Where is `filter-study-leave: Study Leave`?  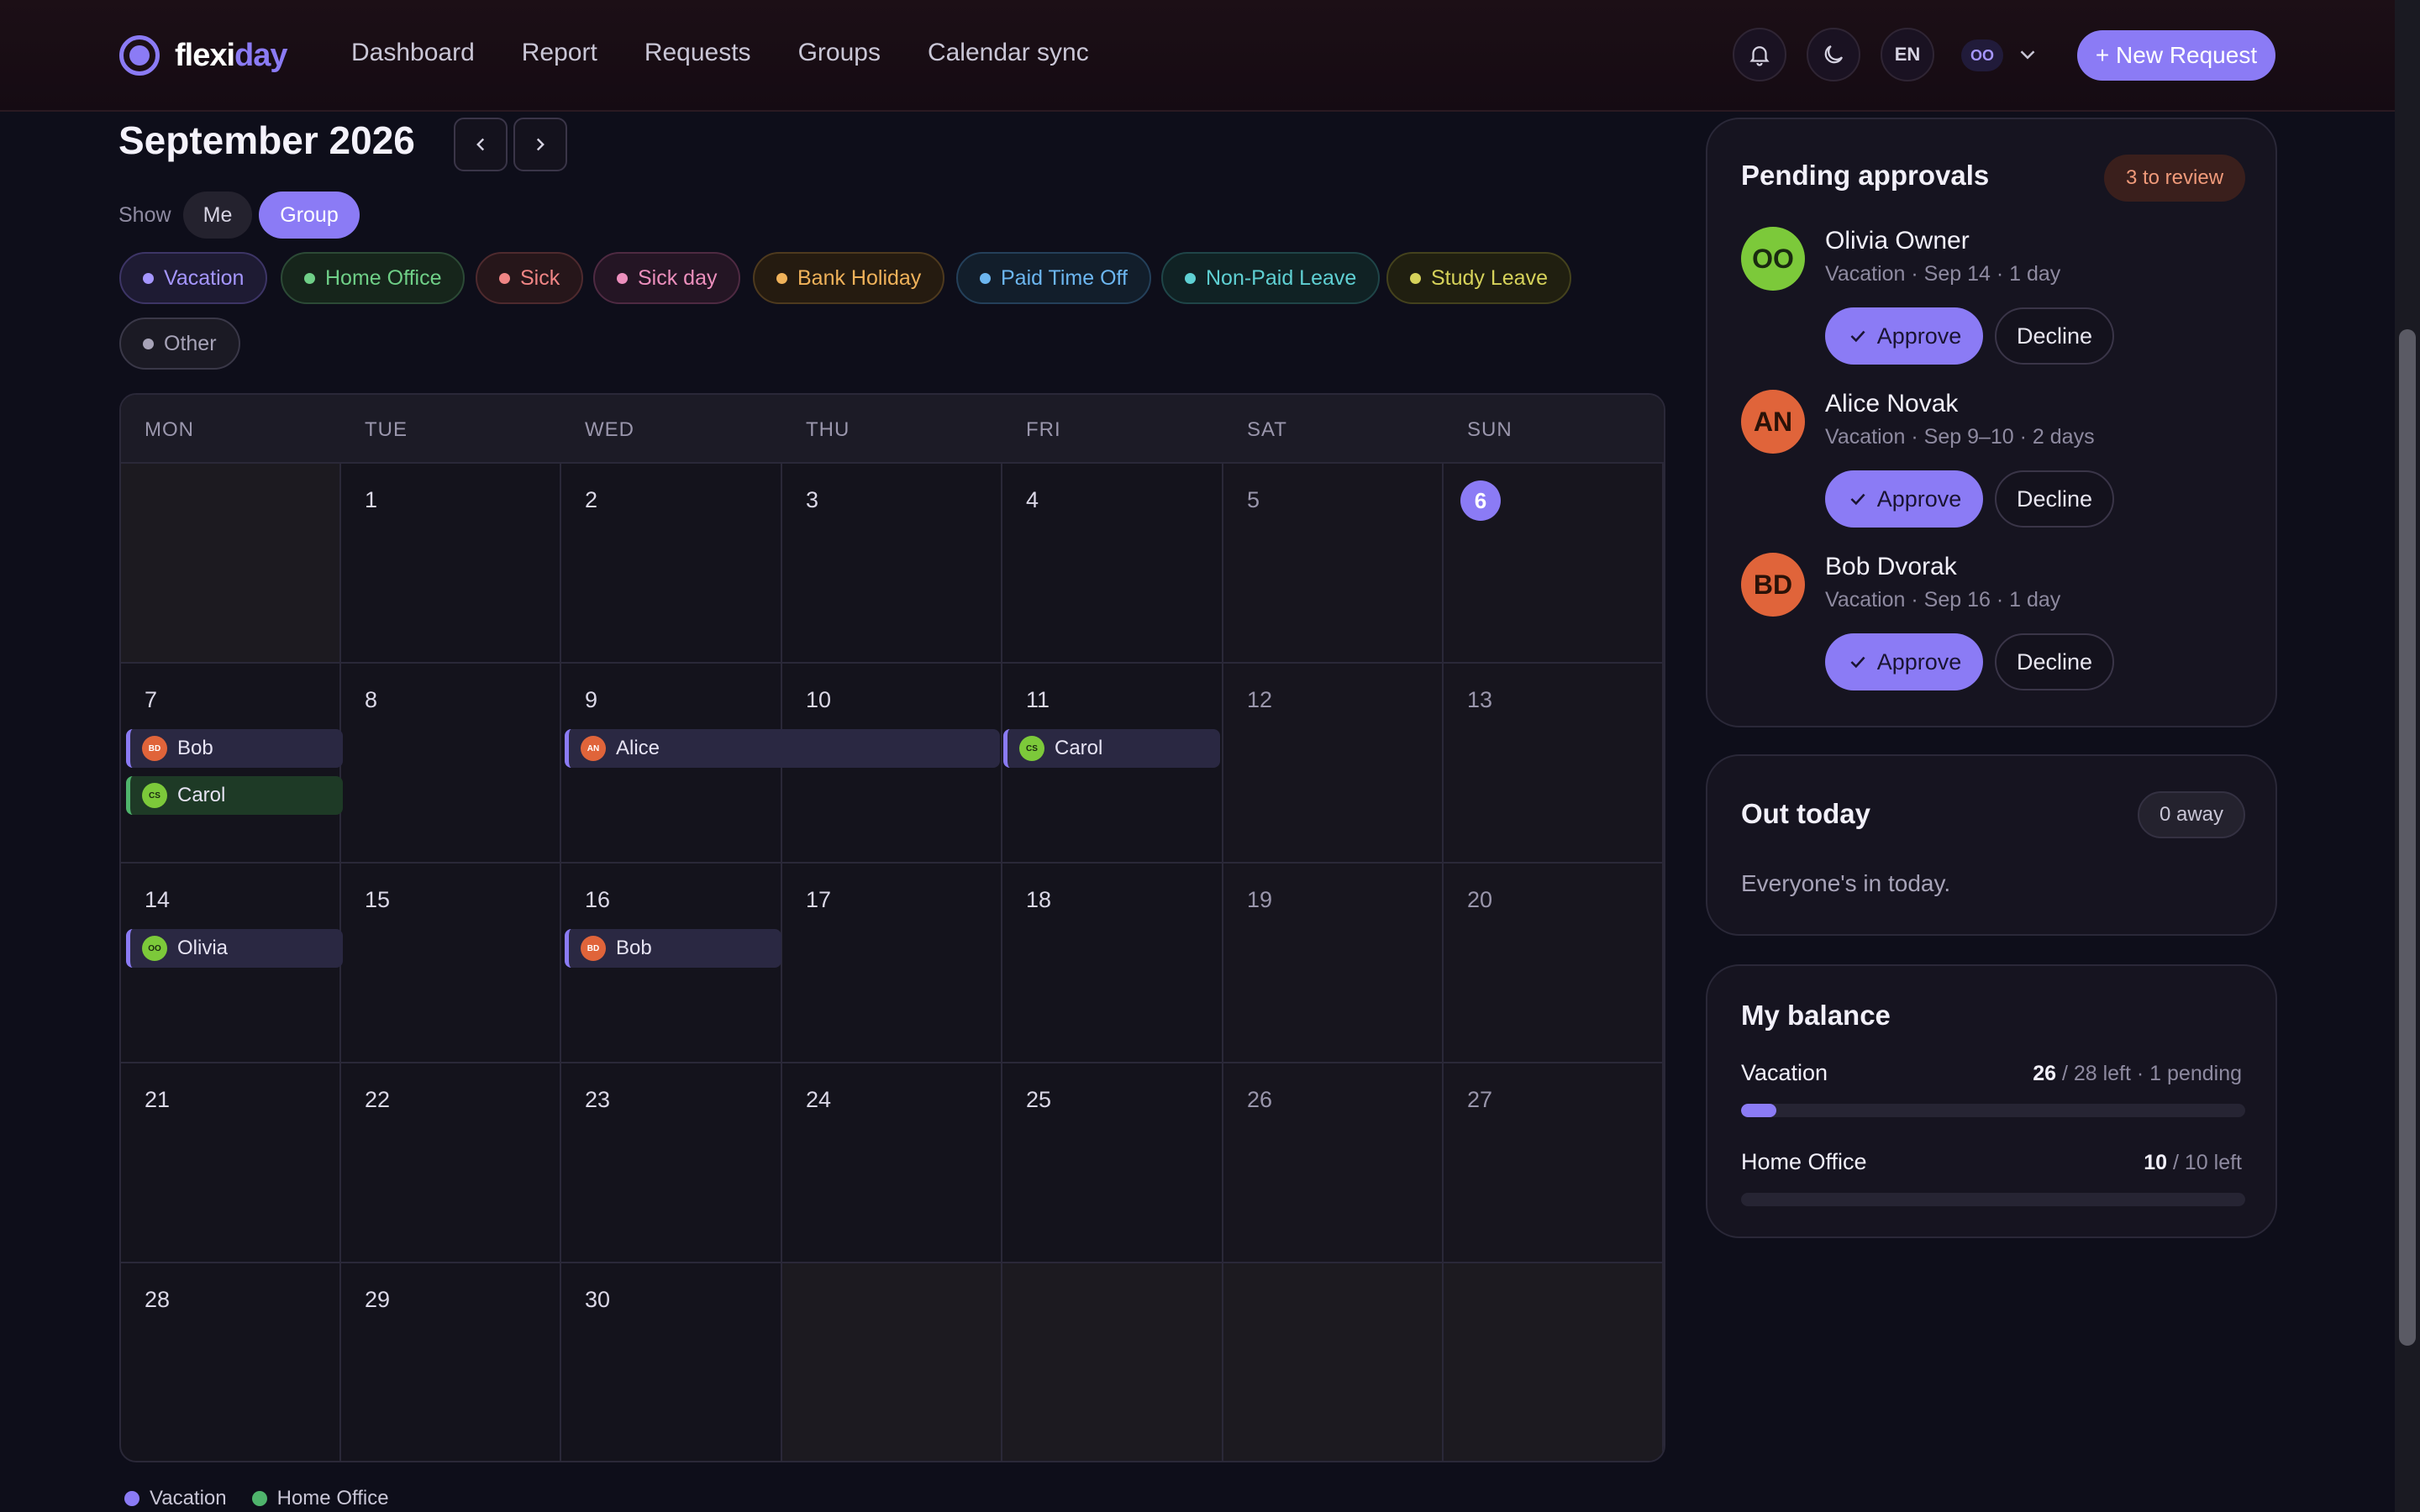
filter-study-leave: Study Leave is located at coordinates (1478, 278).